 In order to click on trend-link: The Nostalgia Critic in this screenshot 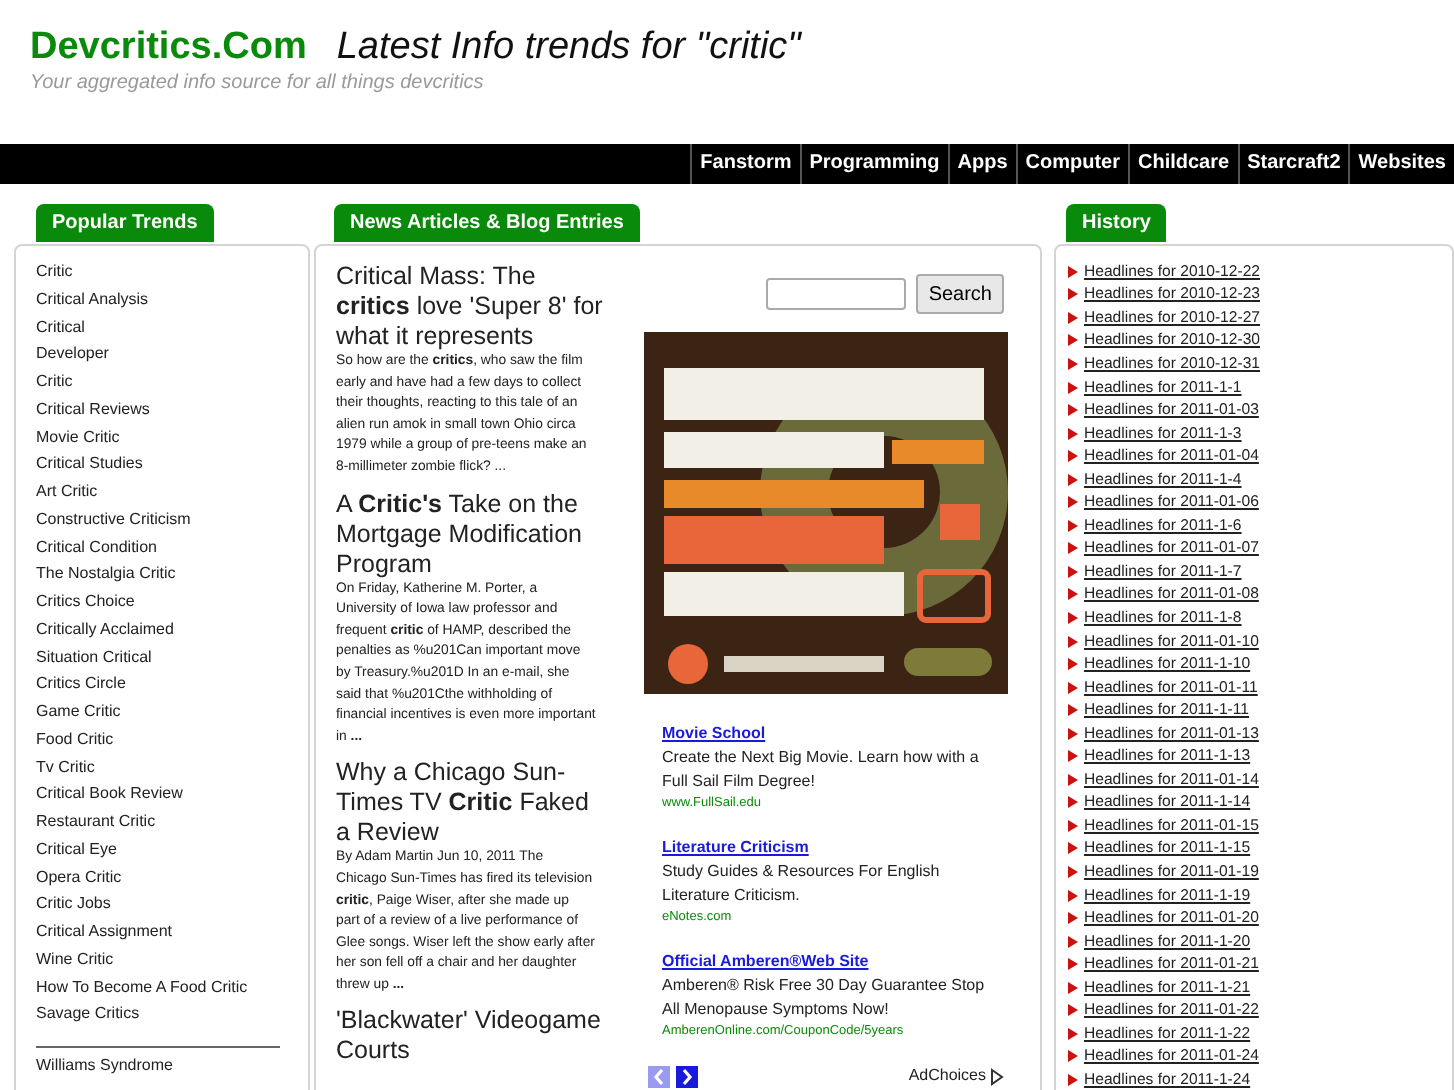, I will do `click(106, 574)`.